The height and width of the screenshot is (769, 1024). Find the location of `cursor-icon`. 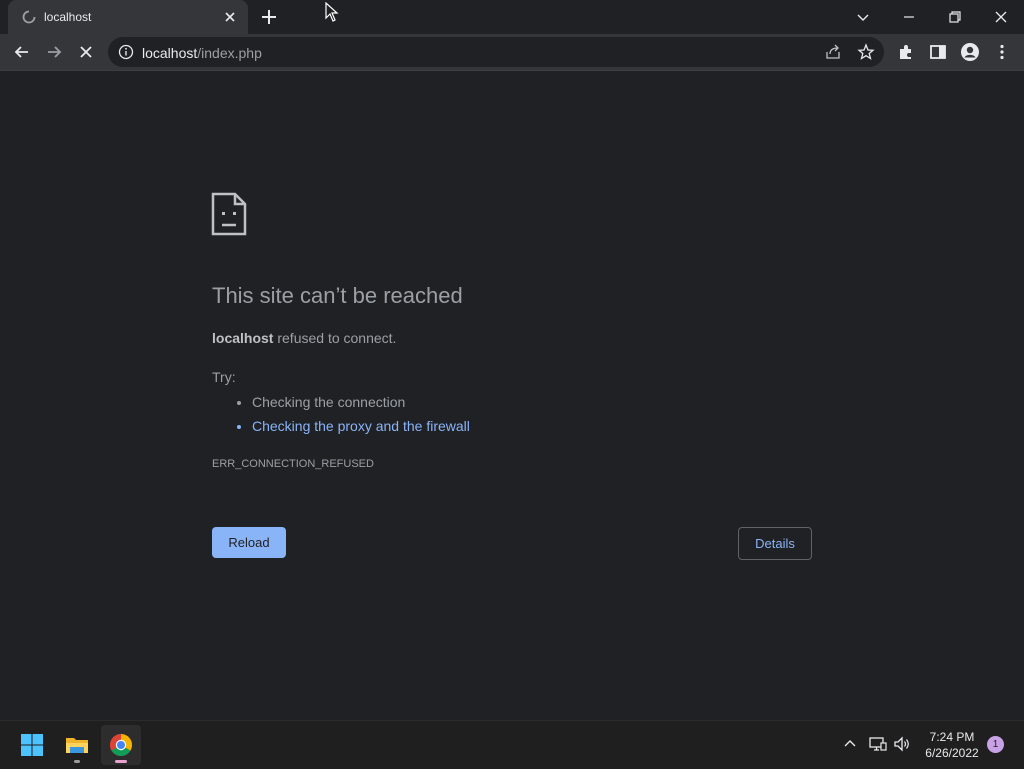

cursor-icon is located at coordinates (332, 12).